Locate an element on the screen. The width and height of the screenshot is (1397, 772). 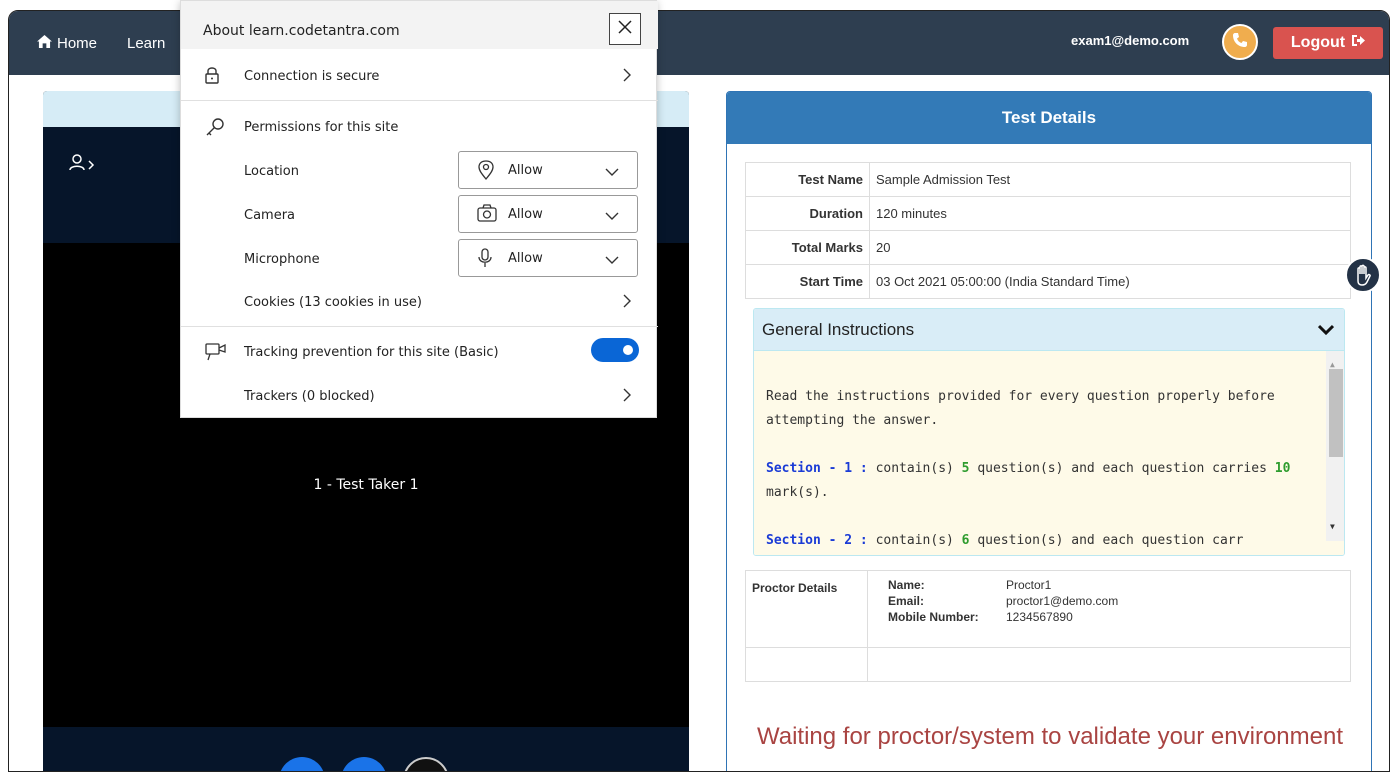
home-icon is located at coordinates (44, 43).